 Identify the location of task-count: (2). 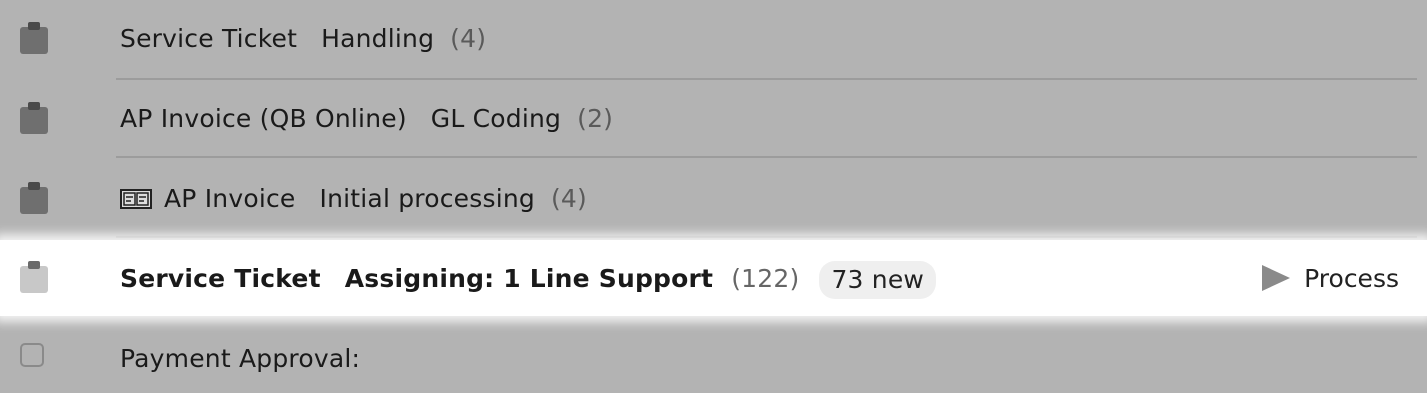
(595, 118).